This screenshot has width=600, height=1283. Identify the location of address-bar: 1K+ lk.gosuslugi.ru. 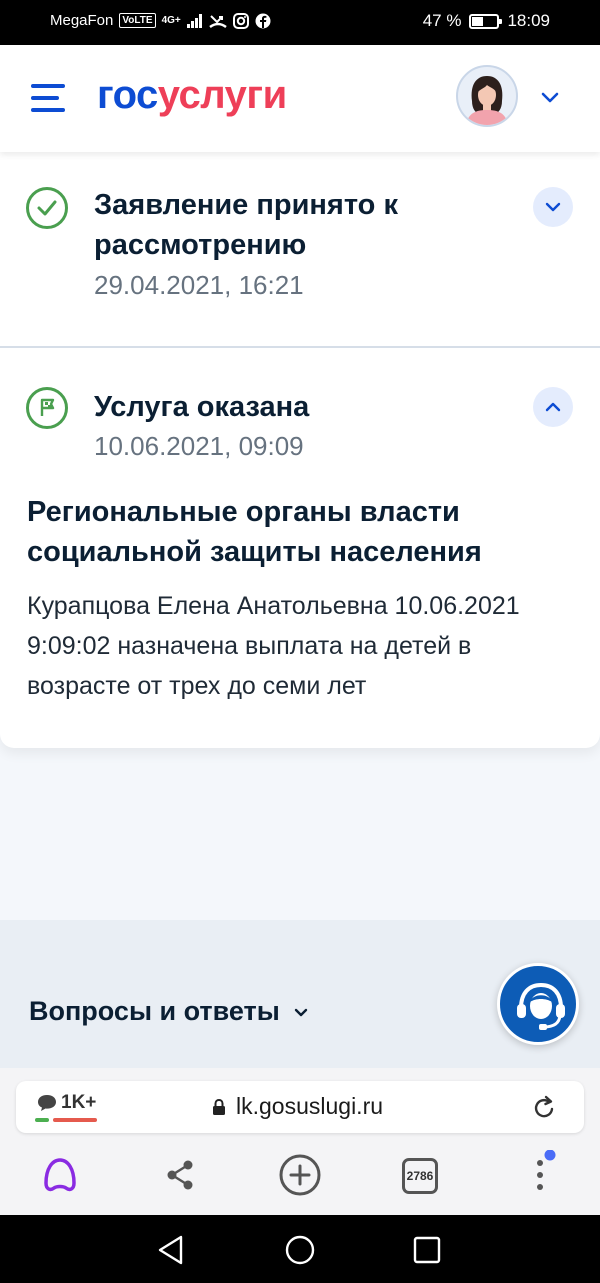
(300, 1107).